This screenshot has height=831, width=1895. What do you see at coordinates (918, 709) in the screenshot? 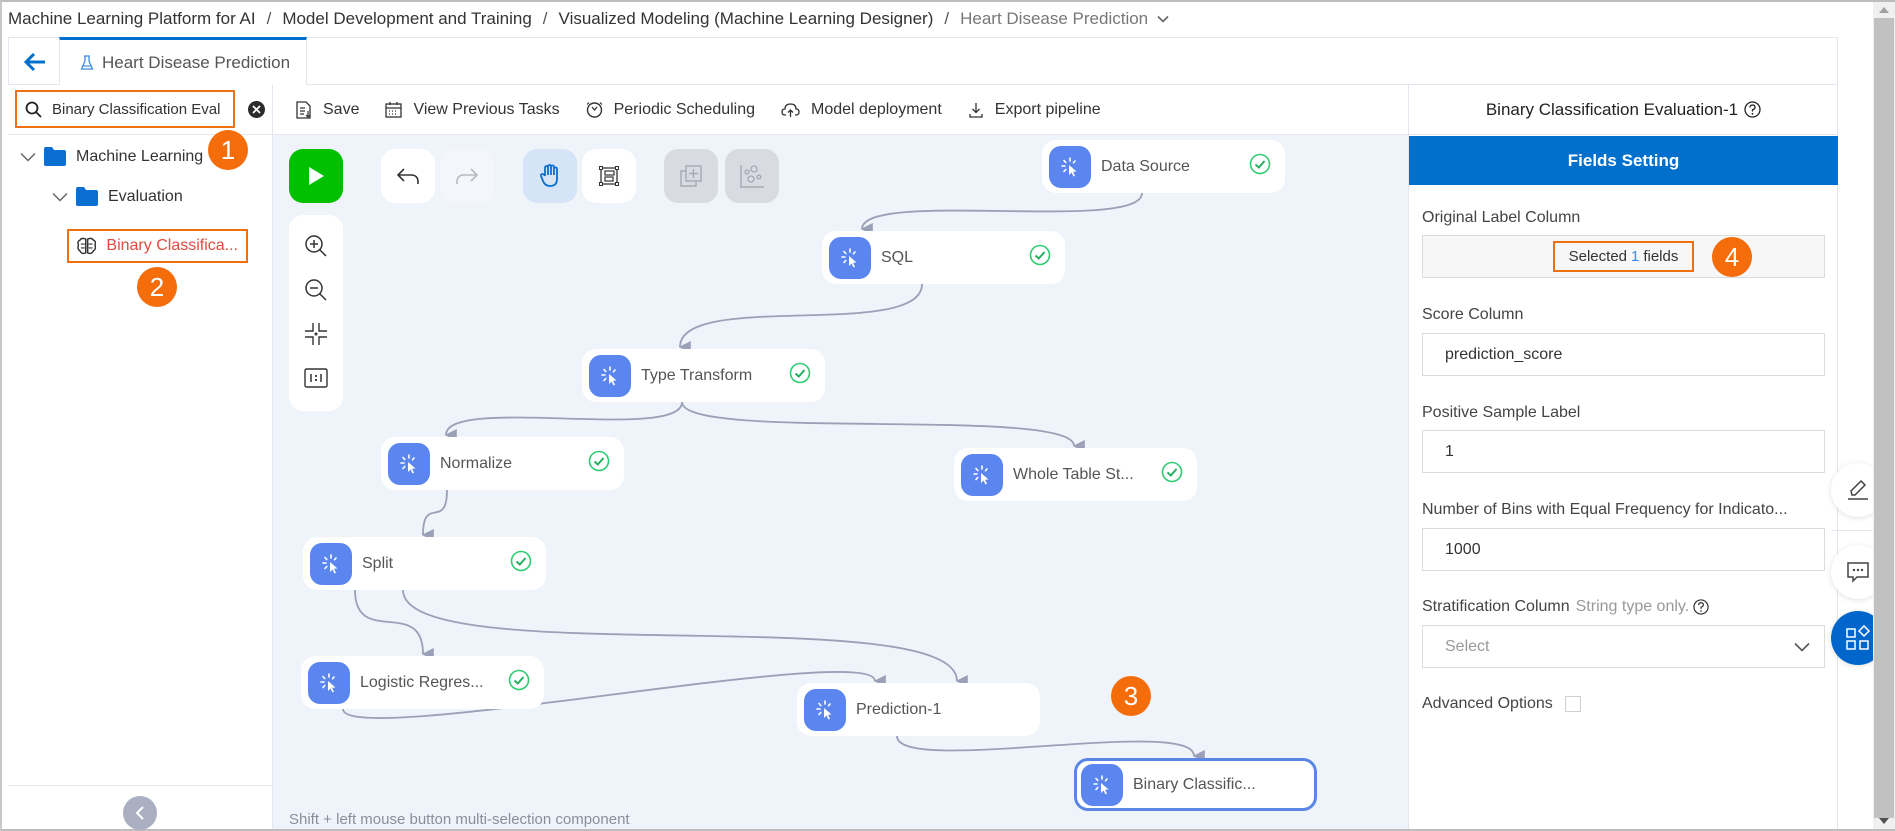
I see `node-prediction: Prediction-1` at bounding box center [918, 709].